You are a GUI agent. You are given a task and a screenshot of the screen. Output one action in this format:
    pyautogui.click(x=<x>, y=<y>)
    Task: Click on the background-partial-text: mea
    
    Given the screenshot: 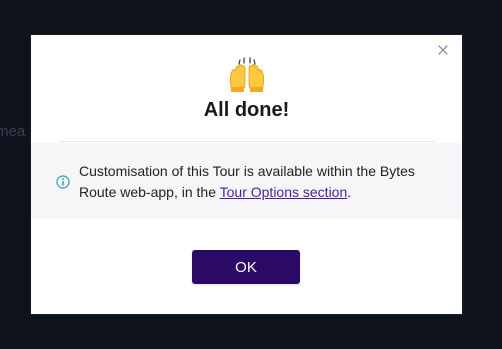 What is the action you would take?
    pyautogui.click(x=13, y=131)
    